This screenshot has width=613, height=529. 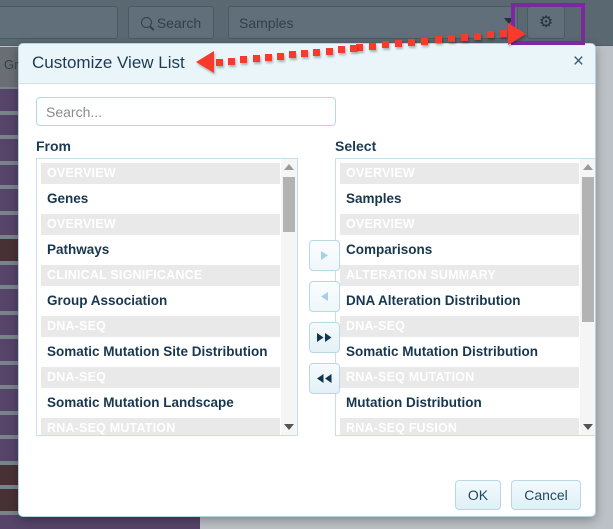 I want to click on list-item: Somatic Mutation Landscape, so click(x=161, y=403).